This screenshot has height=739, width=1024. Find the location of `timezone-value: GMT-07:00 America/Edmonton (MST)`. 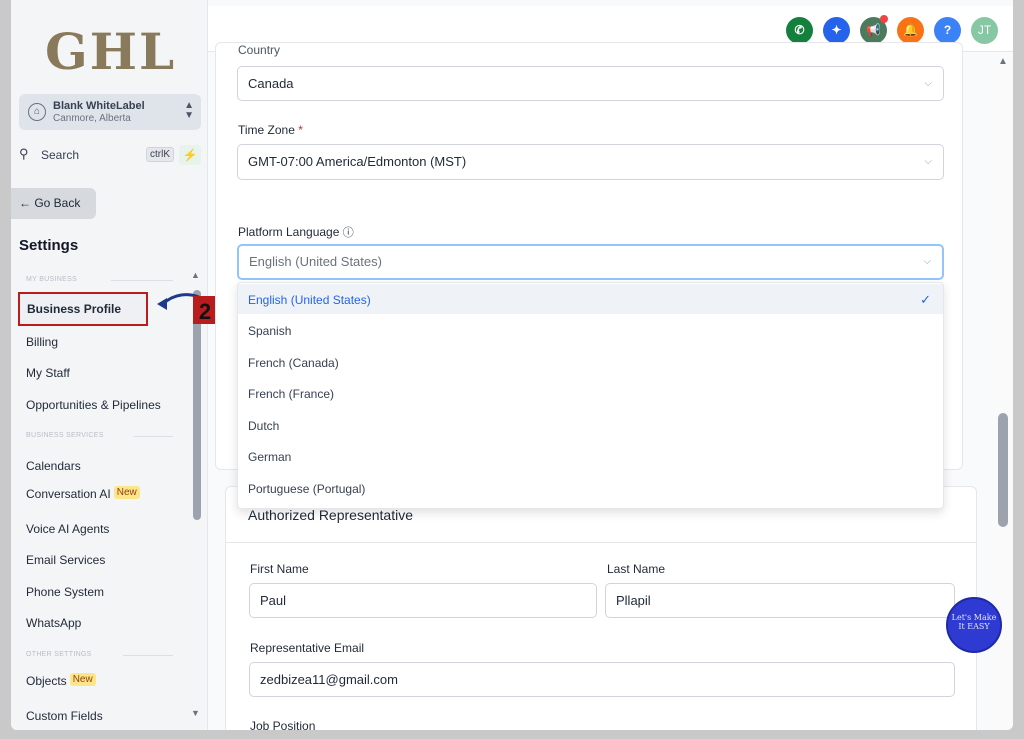

timezone-value: GMT-07:00 America/Edmonton (MST) is located at coordinates (357, 161).